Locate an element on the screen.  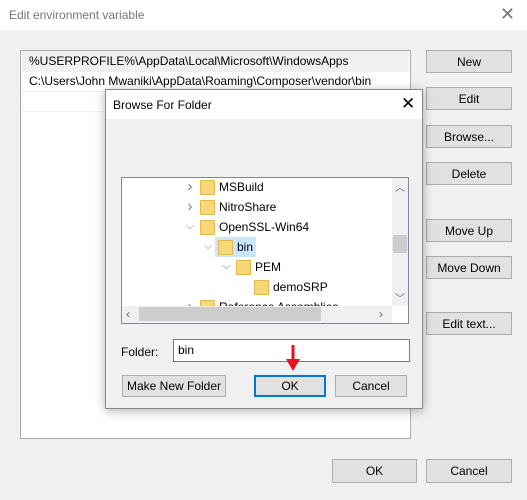
edit-button: Edit is located at coordinates (469, 98).